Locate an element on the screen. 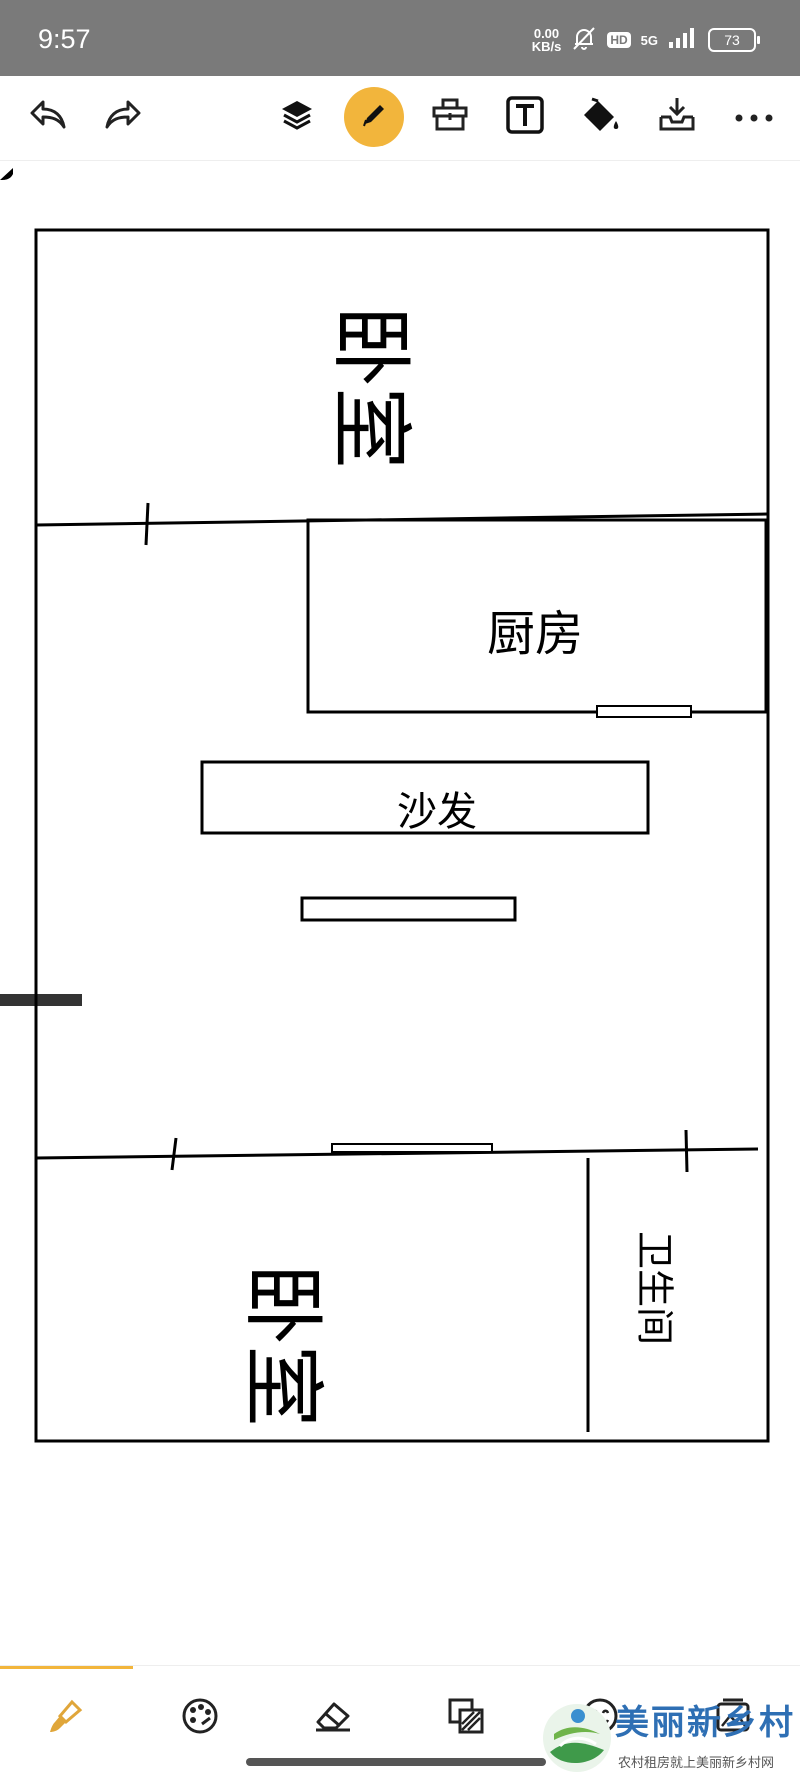 Image resolution: width=800 pixels, height=1781 pixels. clock: 9:57 is located at coordinates (64, 39).